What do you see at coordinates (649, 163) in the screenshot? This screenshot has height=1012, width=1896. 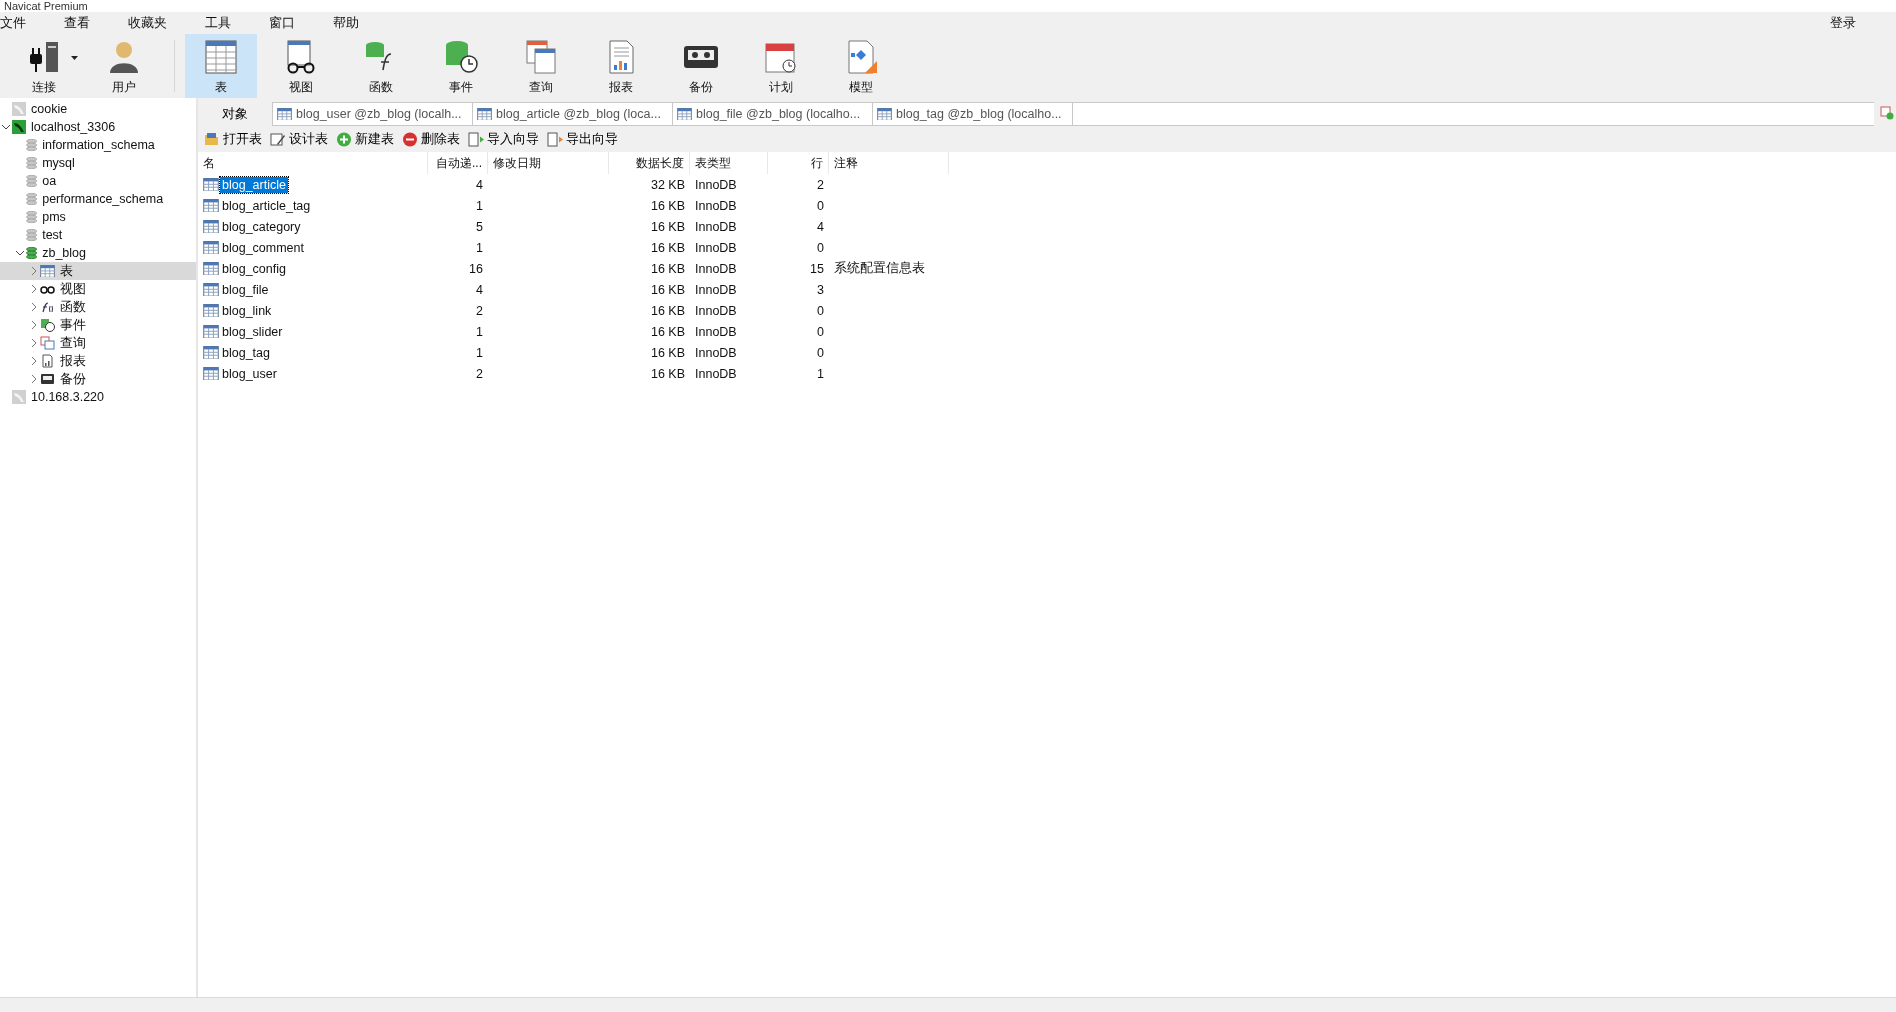 I see `column-header: 数据长度` at bounding box center [649, 163].